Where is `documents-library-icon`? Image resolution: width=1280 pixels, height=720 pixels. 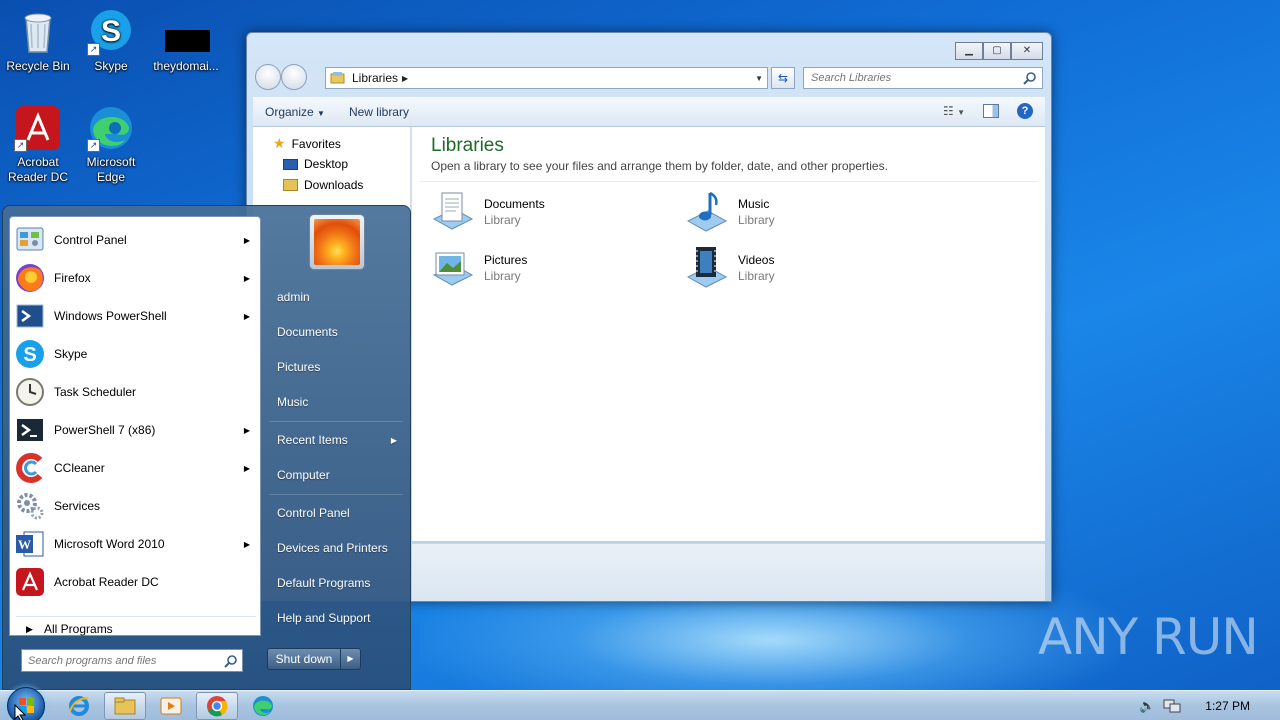
documents-library-icon is located at coordinates (453, 211).